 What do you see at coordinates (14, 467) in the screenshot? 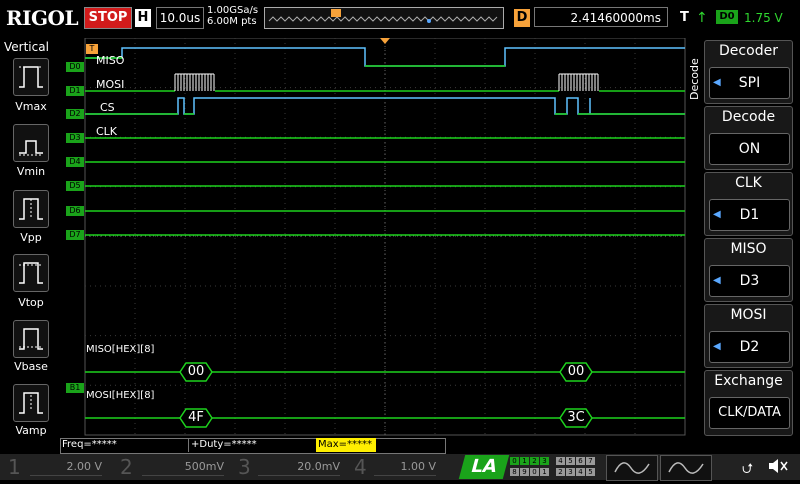
I see `channel-1-number: 1` at bounding box center [14, 467].